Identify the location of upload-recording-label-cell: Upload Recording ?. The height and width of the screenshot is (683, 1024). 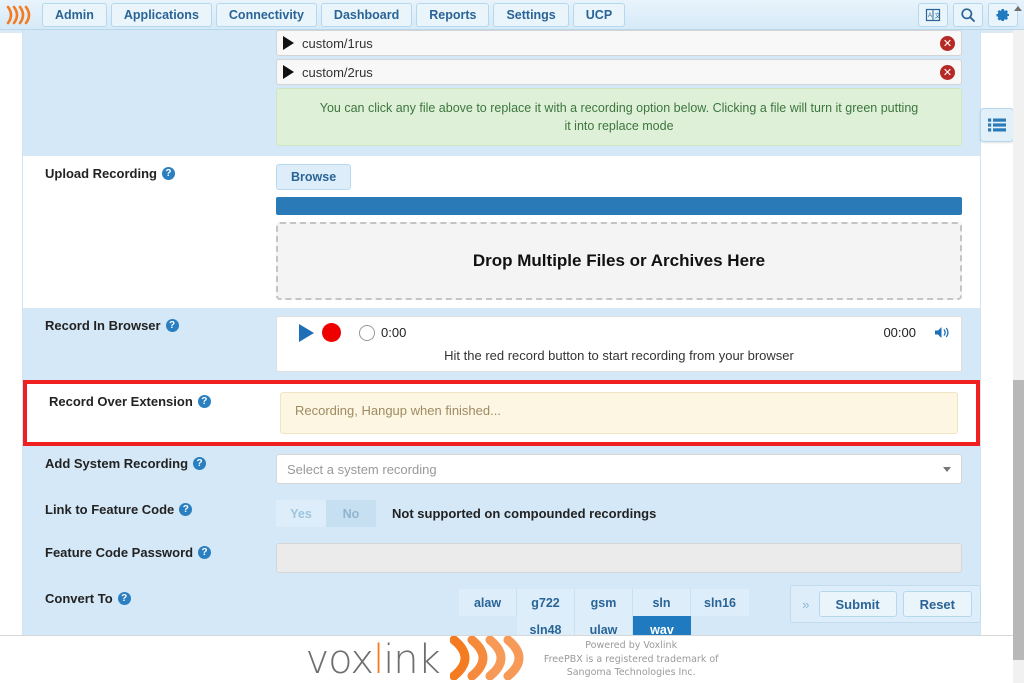
(145, 232).